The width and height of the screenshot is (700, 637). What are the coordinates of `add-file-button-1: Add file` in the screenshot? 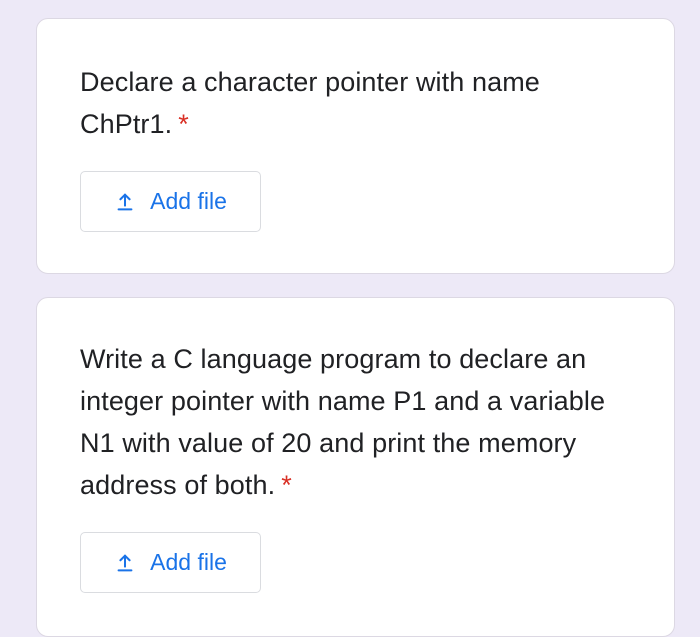 It's located at (170, 201).